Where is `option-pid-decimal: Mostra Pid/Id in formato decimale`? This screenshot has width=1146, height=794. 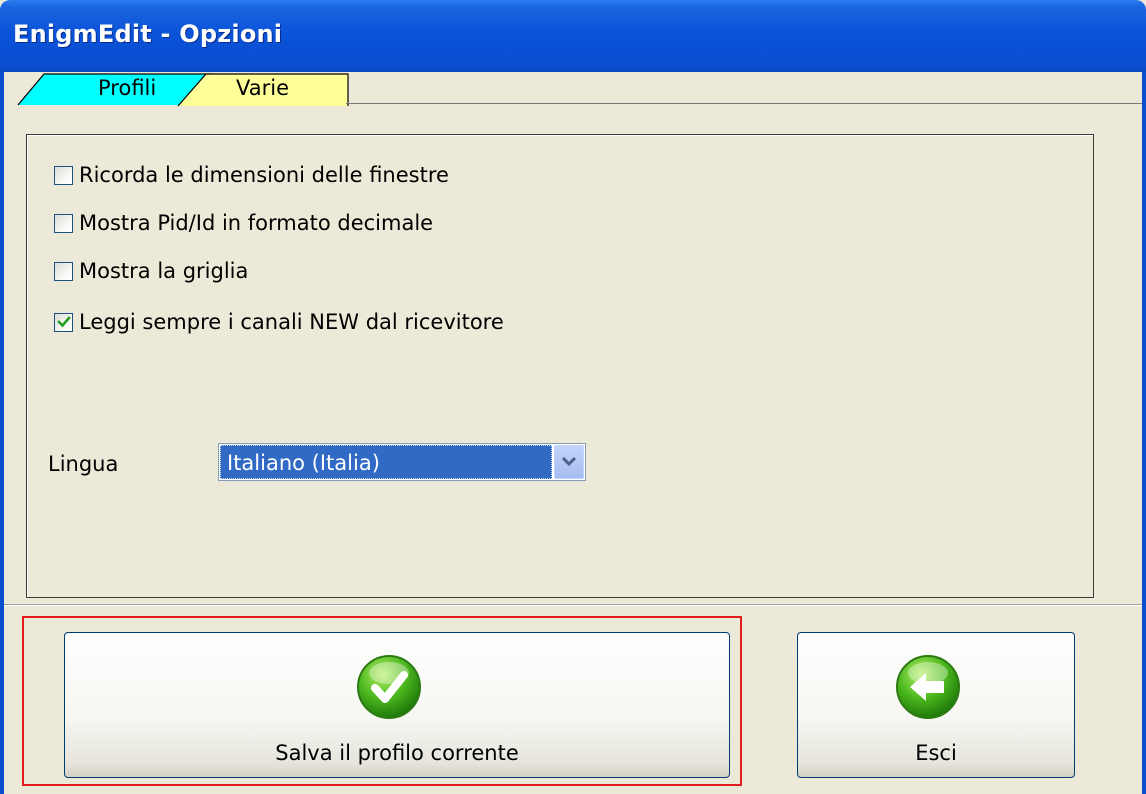
option-pid-decimal: Mostra Pid/Id in formato decimale is located at coordinates (243, 223).